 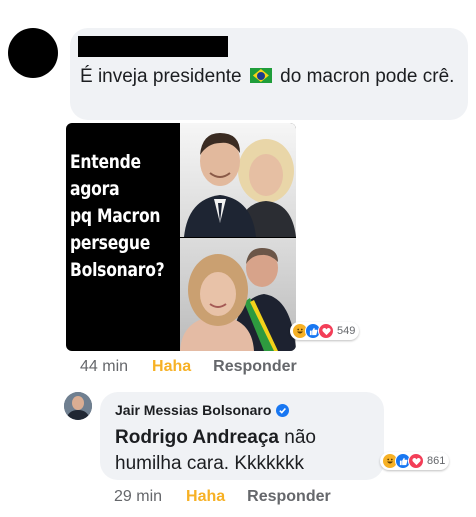 What do you see at coordinates (367, 76) in the screenshot?
I see `comment-text-part-2: do macron pode crê.` at bounding box center [367, 76].